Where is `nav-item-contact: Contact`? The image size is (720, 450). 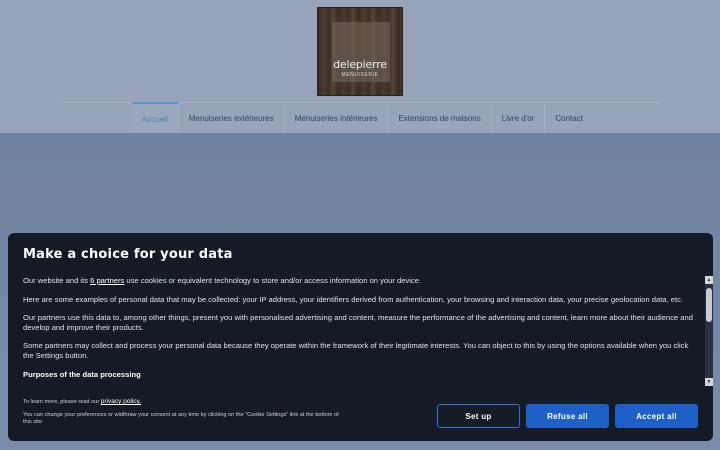 nav-item-contact: Contact is located at coordinates (569, 118).